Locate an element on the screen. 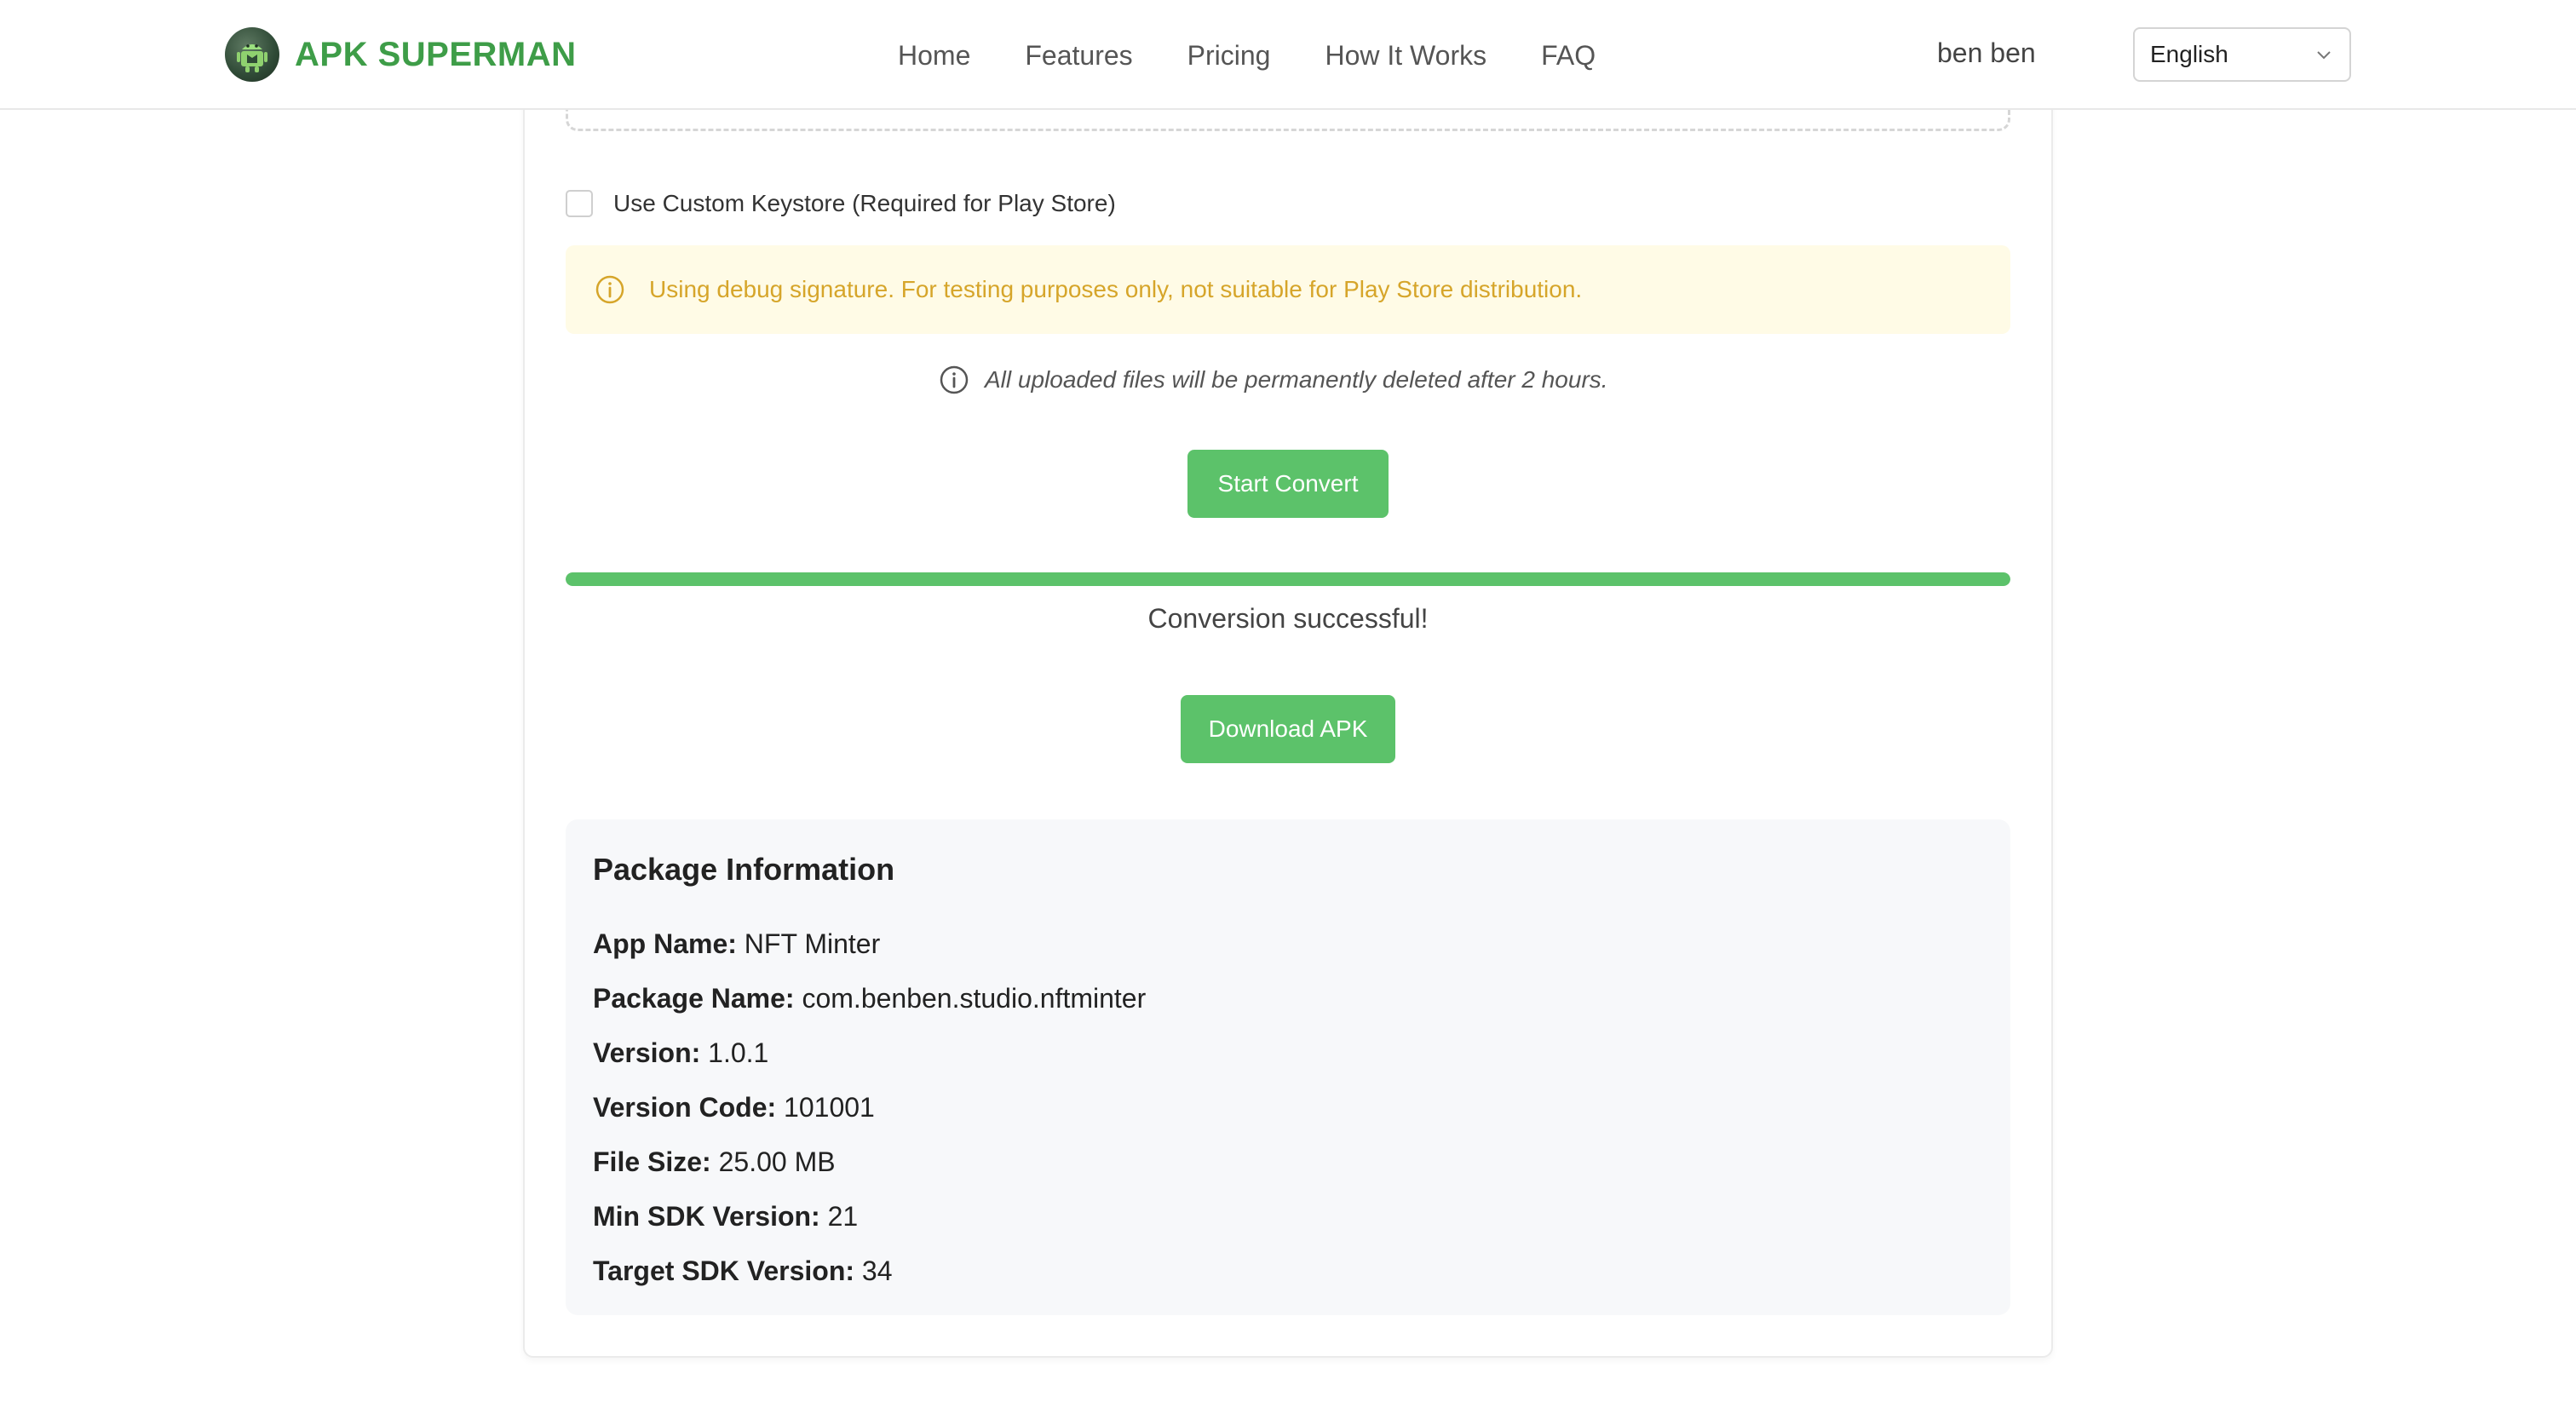 The height and width of the screenshot is (1402, 2576). user-account-name: ben ben is located at coordinates (1987, 53).